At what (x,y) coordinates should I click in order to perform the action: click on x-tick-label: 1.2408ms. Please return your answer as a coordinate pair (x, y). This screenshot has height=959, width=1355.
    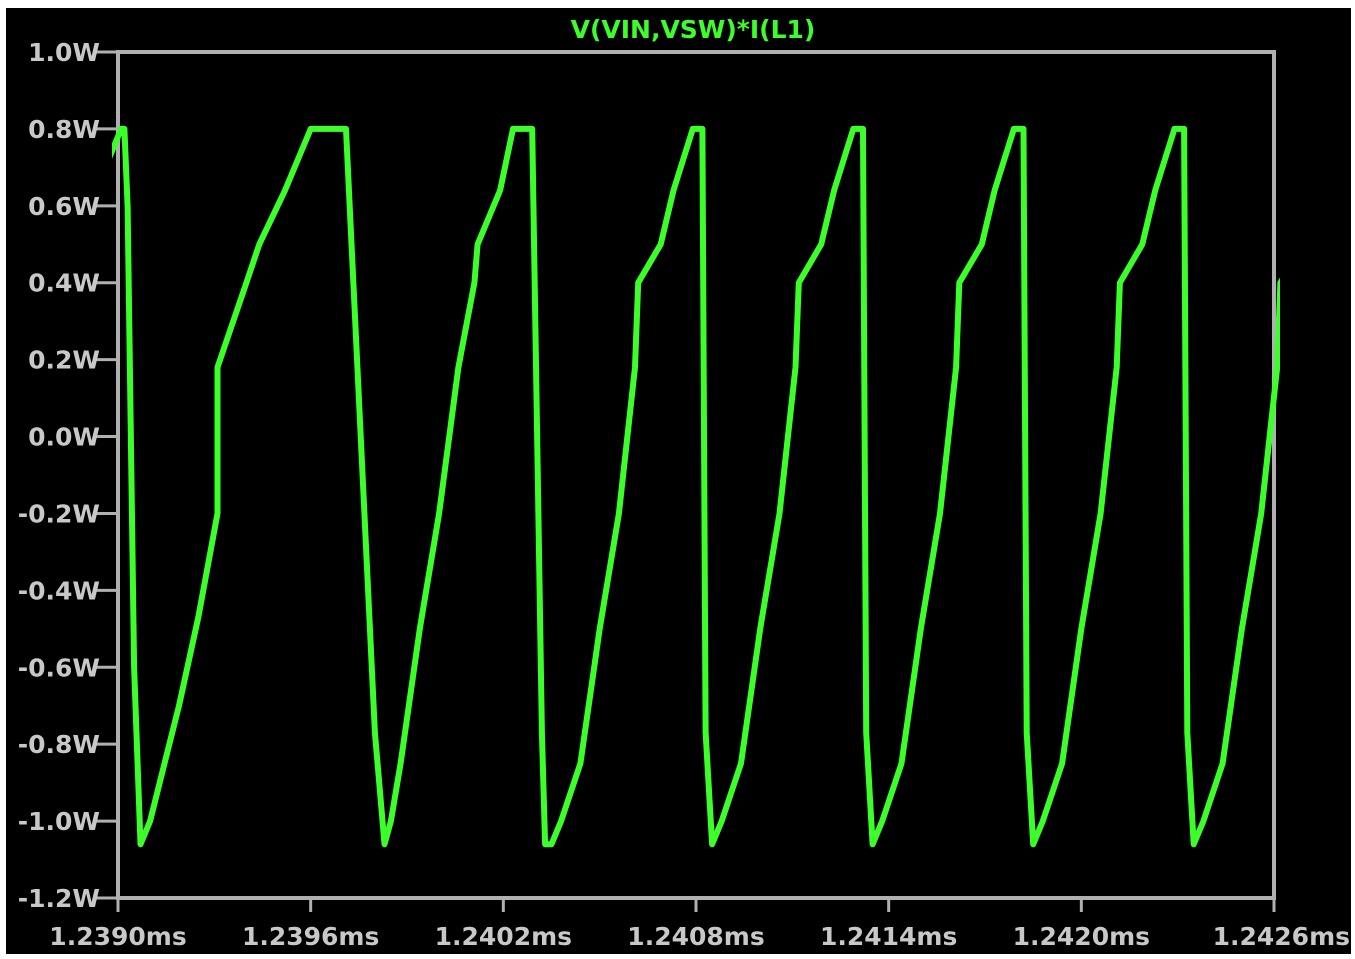
    Looking at the image, I should click on (695, 936).